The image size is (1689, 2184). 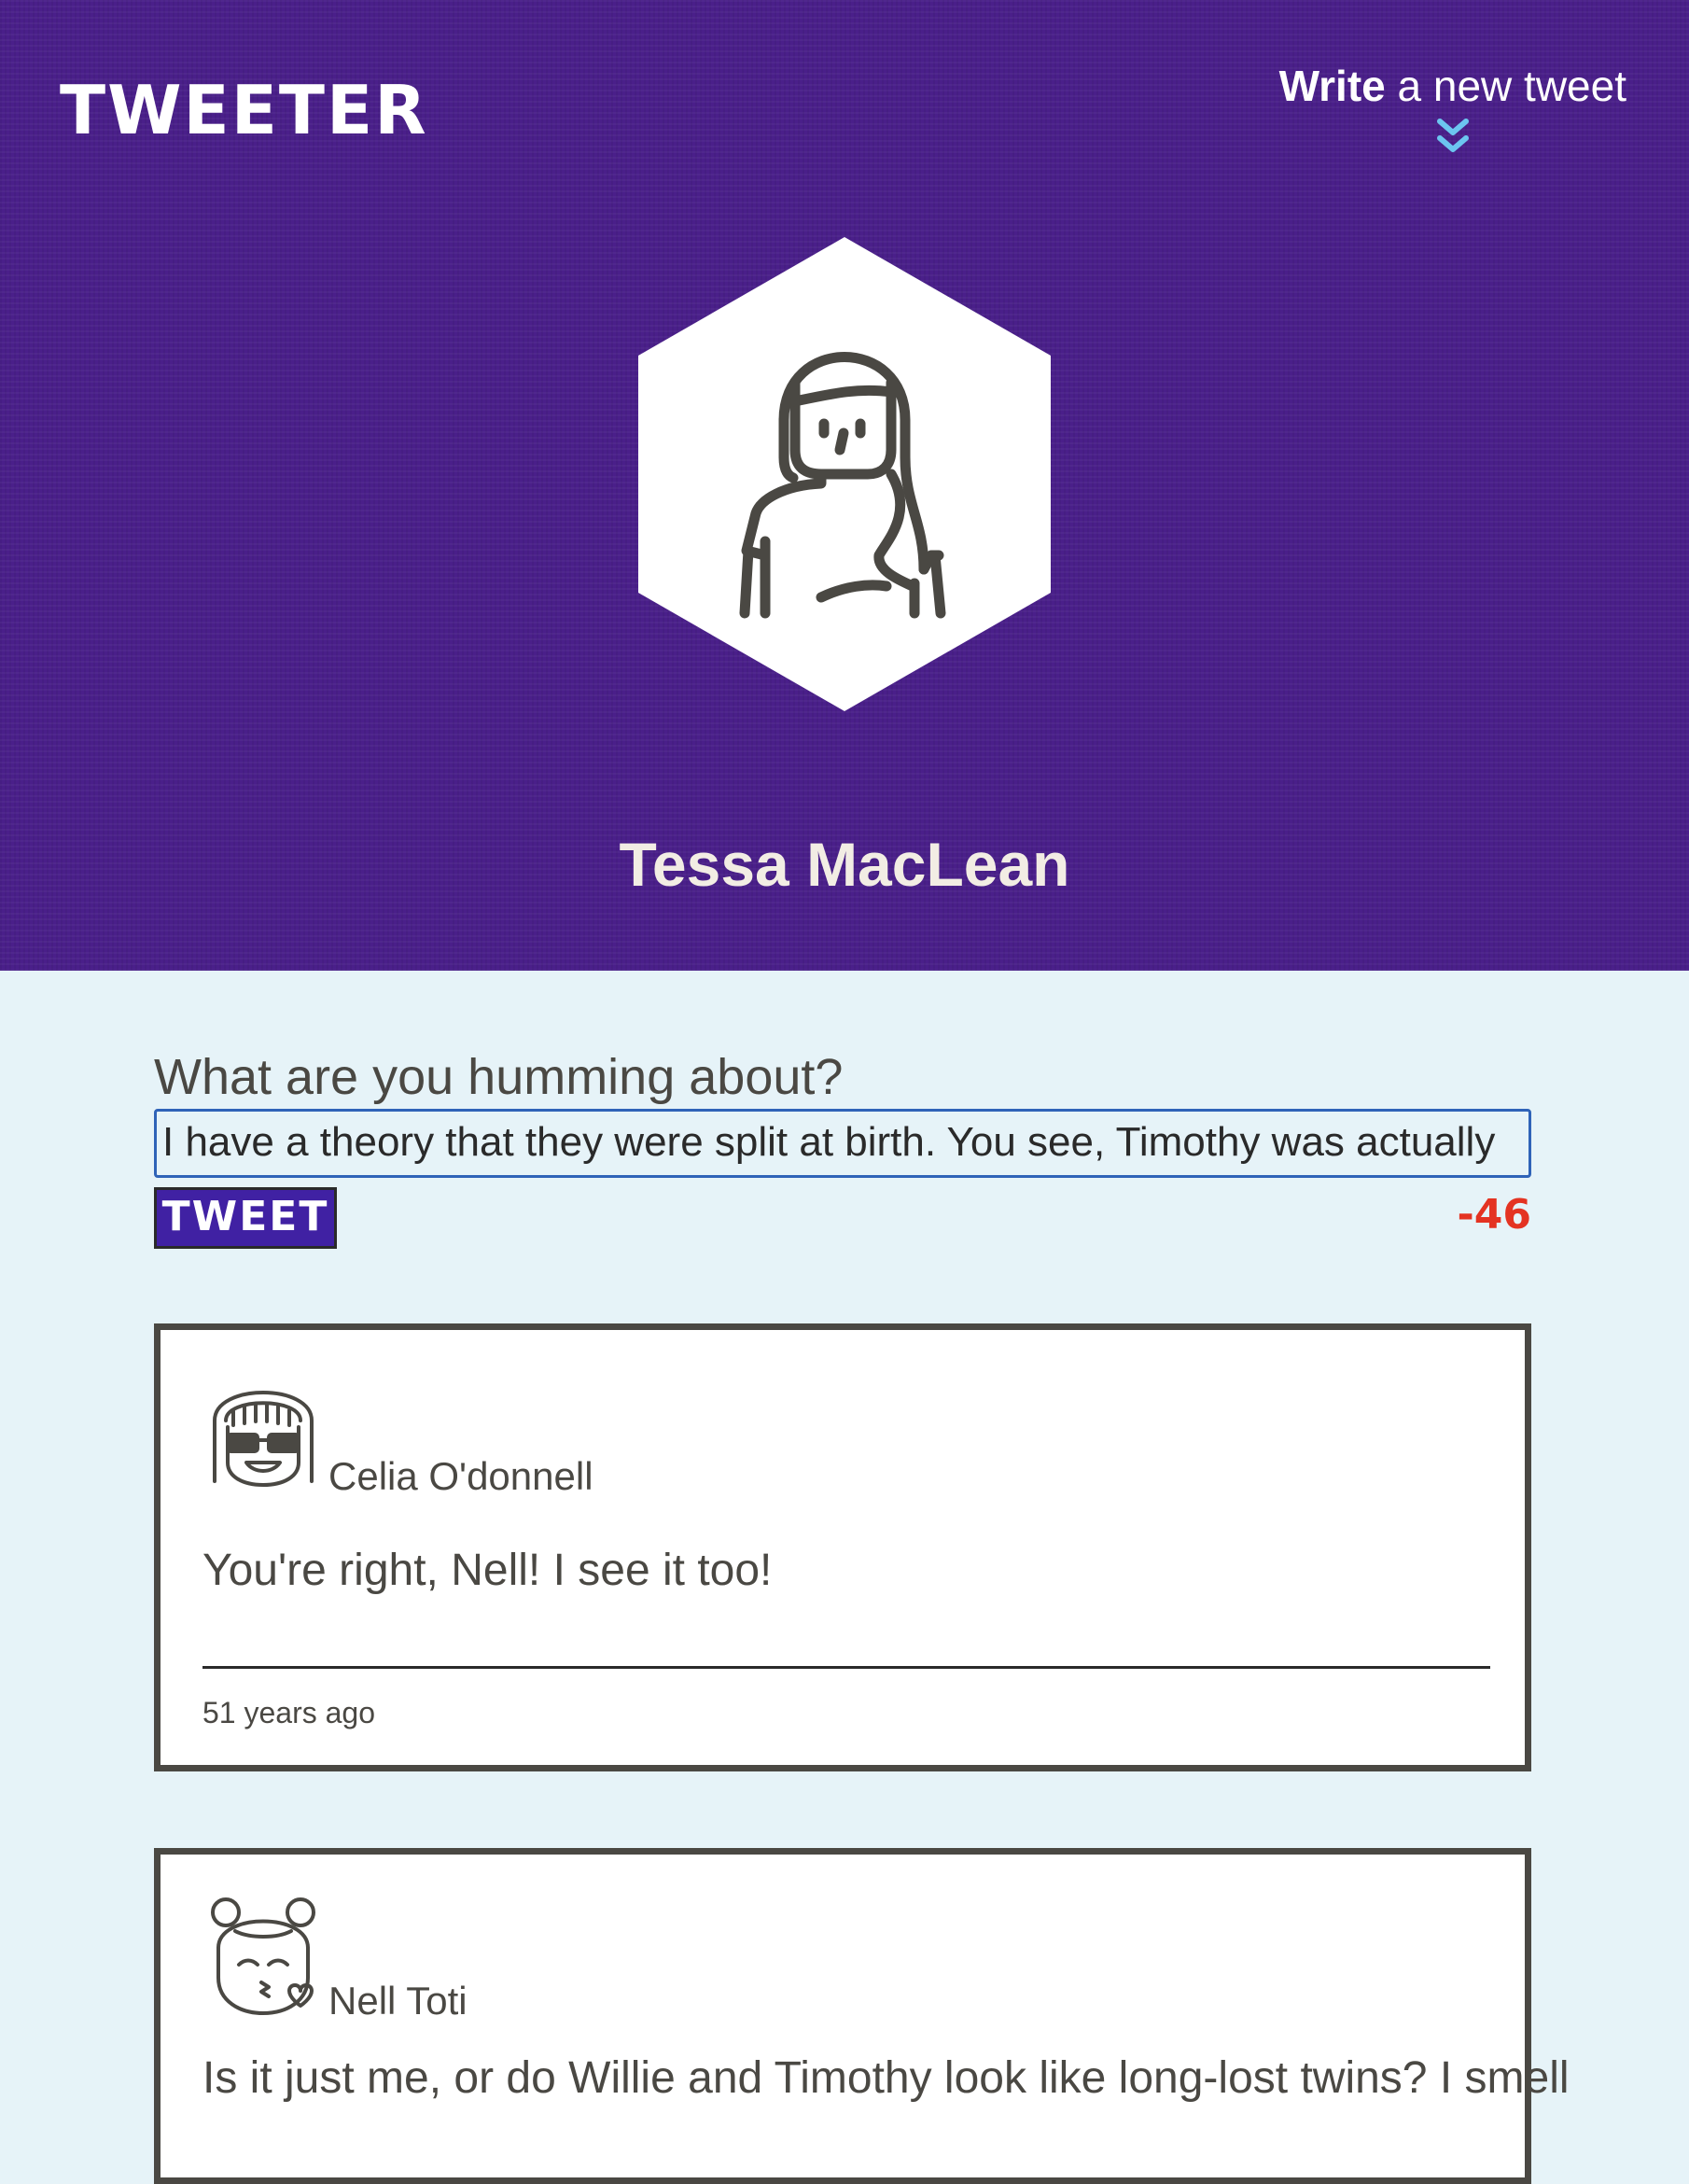 I want to click on write-new-tweet-bold: Write, so click(x=1332, y=86).